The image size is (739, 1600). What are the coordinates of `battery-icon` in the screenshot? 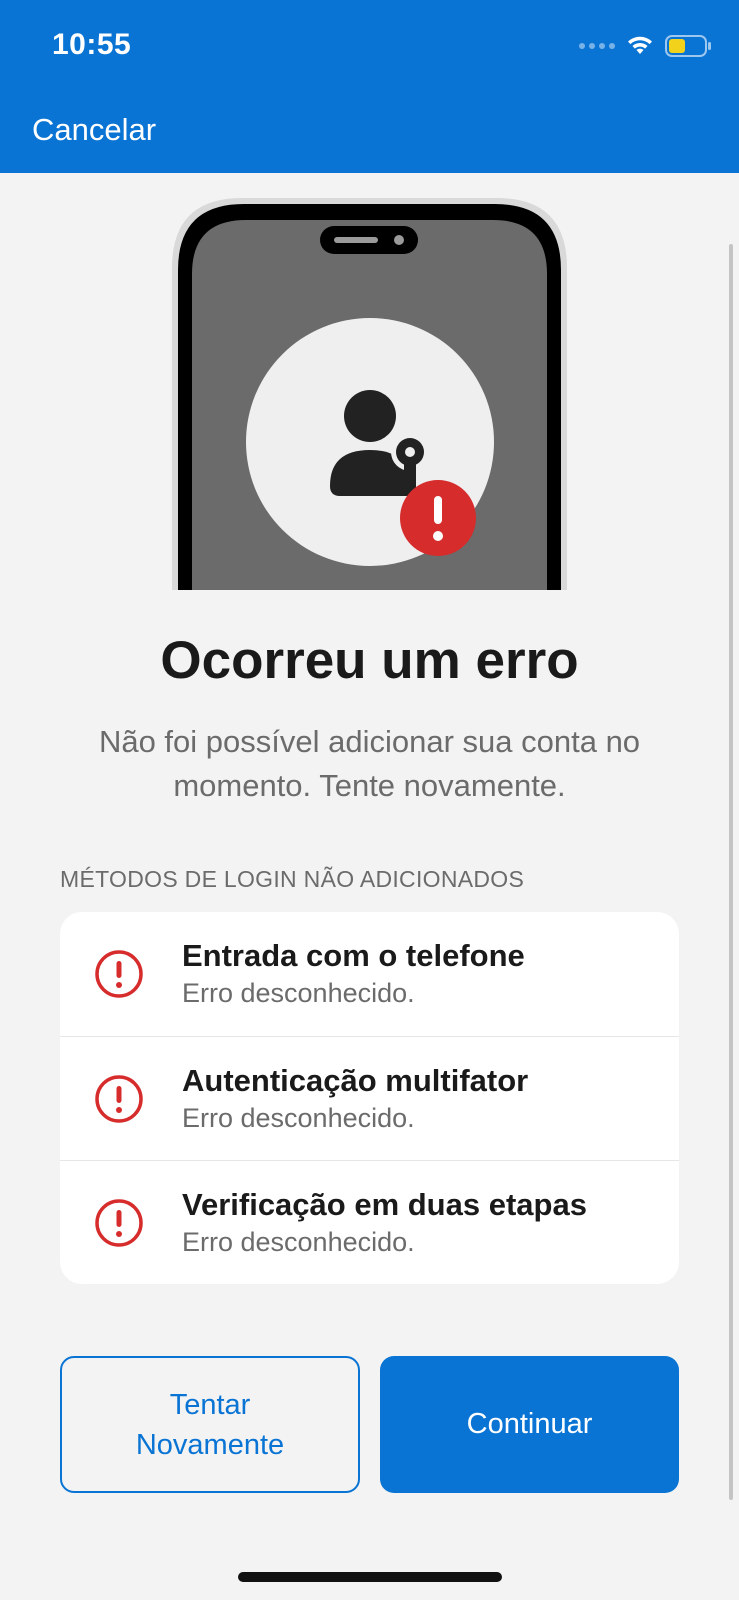 It's located at (688, 46).